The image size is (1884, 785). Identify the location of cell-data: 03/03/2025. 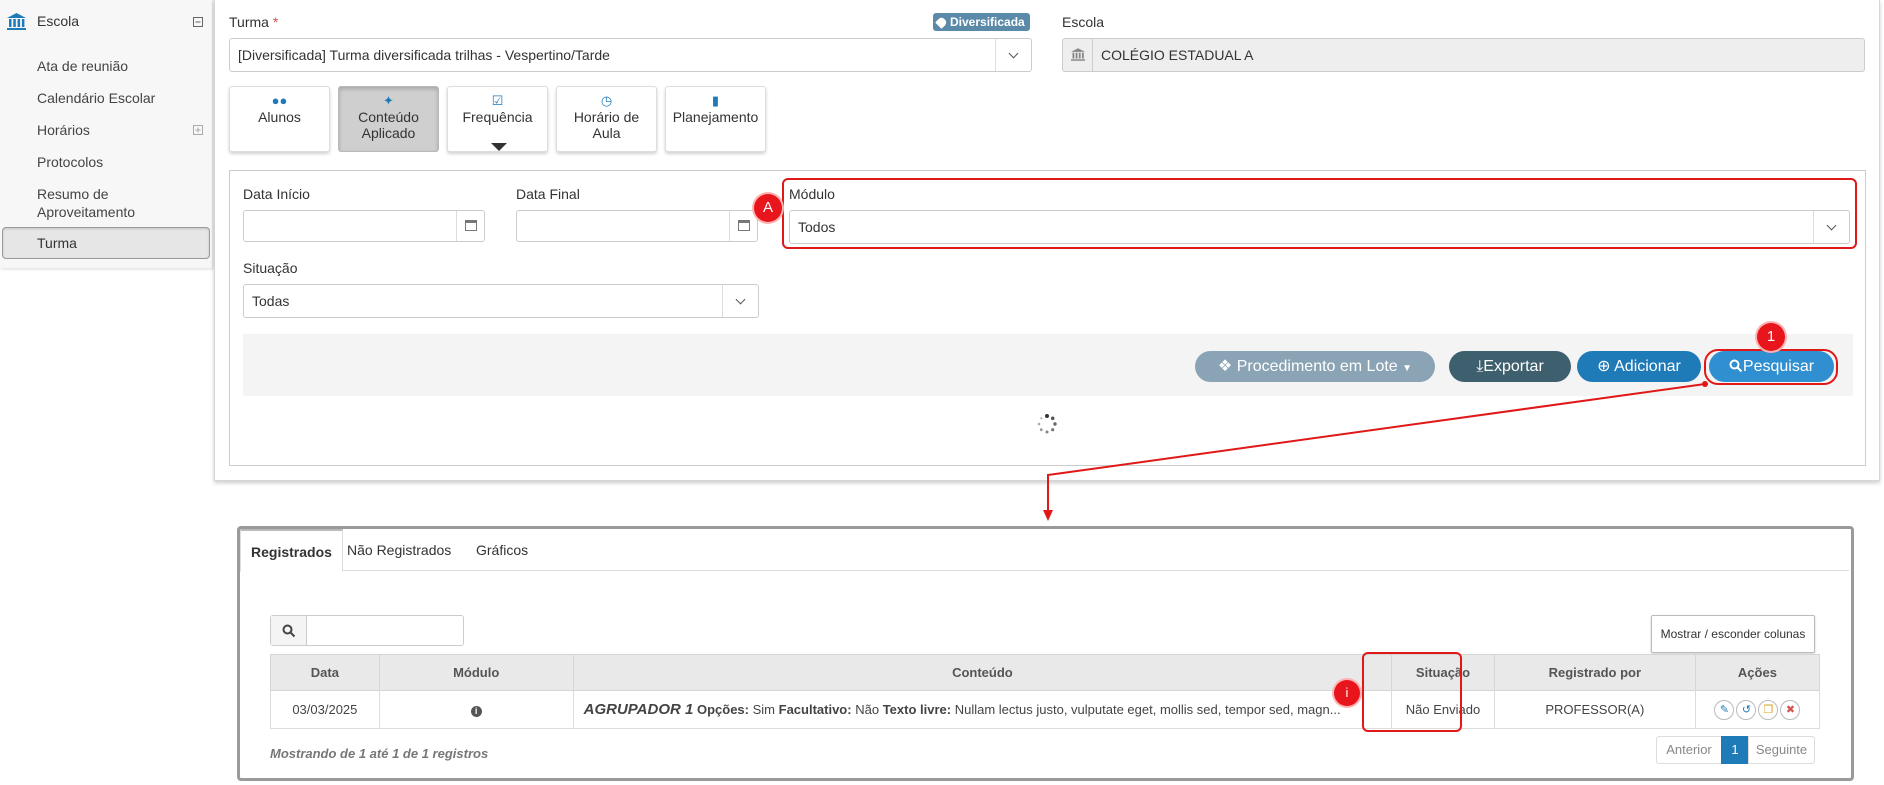
(325, 709).